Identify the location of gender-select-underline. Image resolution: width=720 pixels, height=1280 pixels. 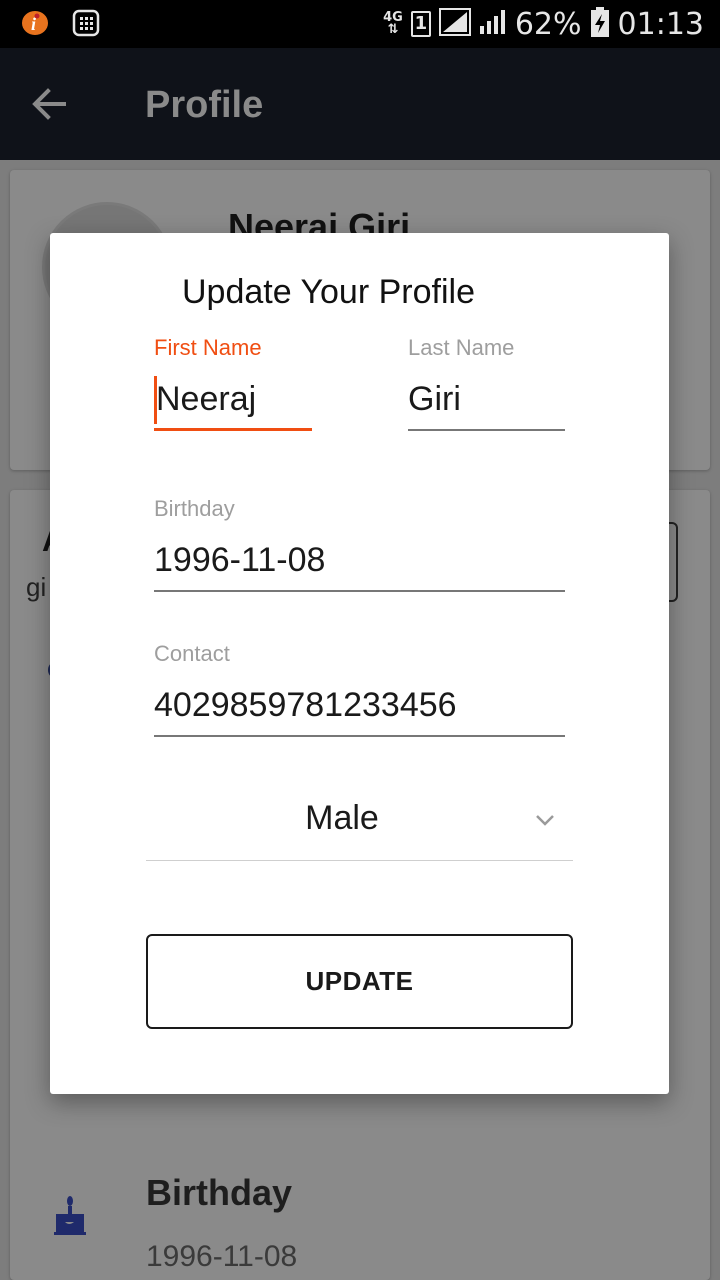
(359, 860).